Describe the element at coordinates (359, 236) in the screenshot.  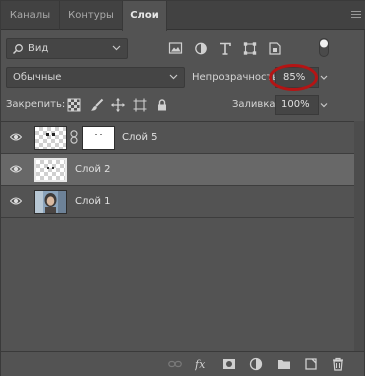
I see `layers-scrollbar` at that location.